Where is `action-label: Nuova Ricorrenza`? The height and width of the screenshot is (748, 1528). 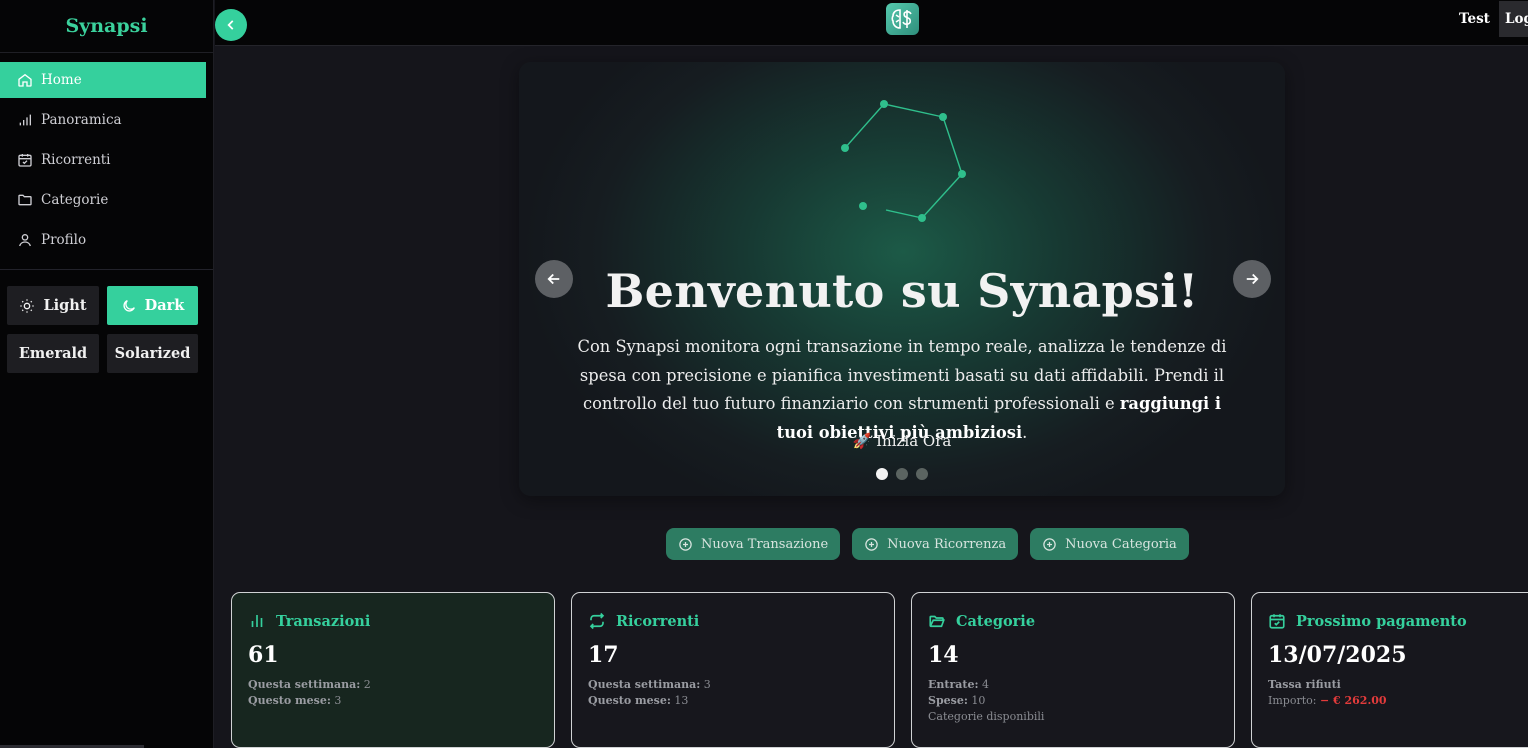 action-label: Nuova Ricorrenza is located at coordinates (947, 544).